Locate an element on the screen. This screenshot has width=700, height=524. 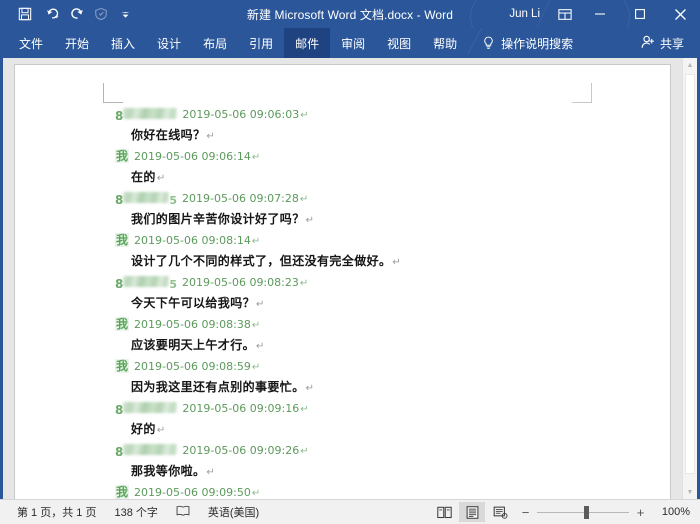
message-text: 应该要明天上午才行。↵ is located at coordinates (198, 345).